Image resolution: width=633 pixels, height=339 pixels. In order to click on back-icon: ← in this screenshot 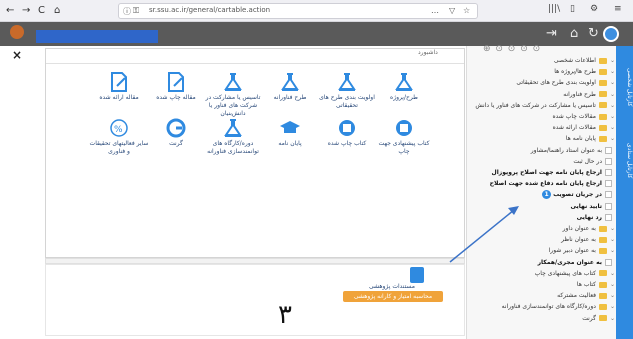, I will do `click(10, 11)`.